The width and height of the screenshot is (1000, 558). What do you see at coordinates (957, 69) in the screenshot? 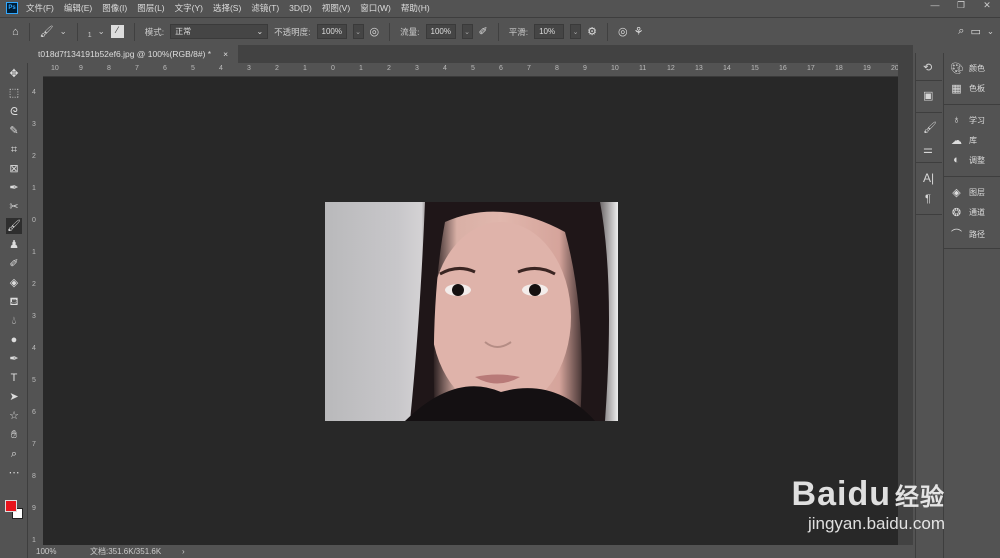
I see `palette-icon: 🎨︎` at bounding box center [957, 69].